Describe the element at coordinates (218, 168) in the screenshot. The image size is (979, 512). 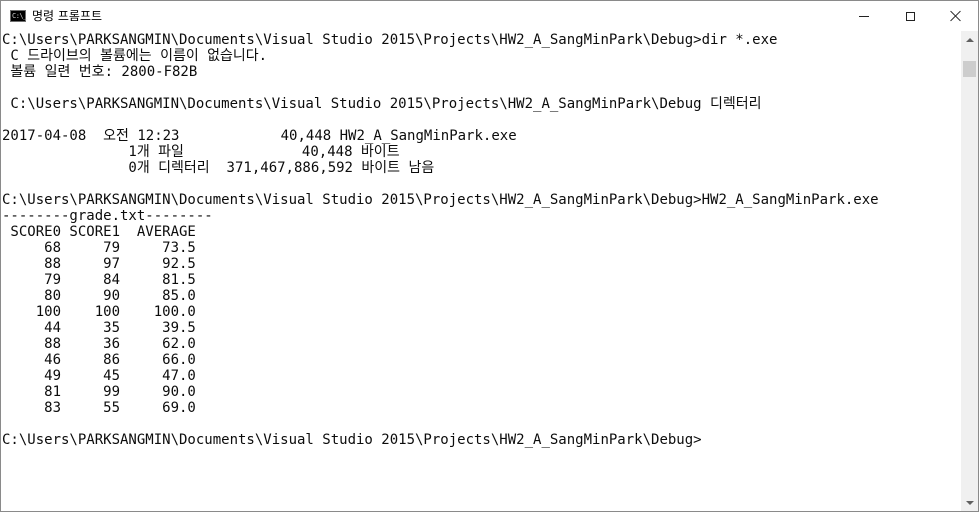
I see `console-line: 0개 디렉터리 371,467,886,592 바이트 남음` at that location.